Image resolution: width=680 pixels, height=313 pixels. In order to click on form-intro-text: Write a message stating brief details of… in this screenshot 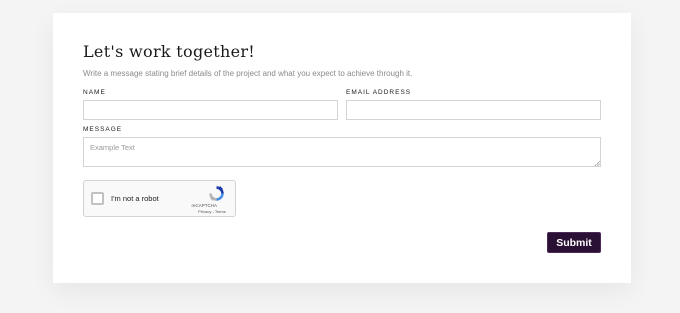, I will do `click(248, 73)`.